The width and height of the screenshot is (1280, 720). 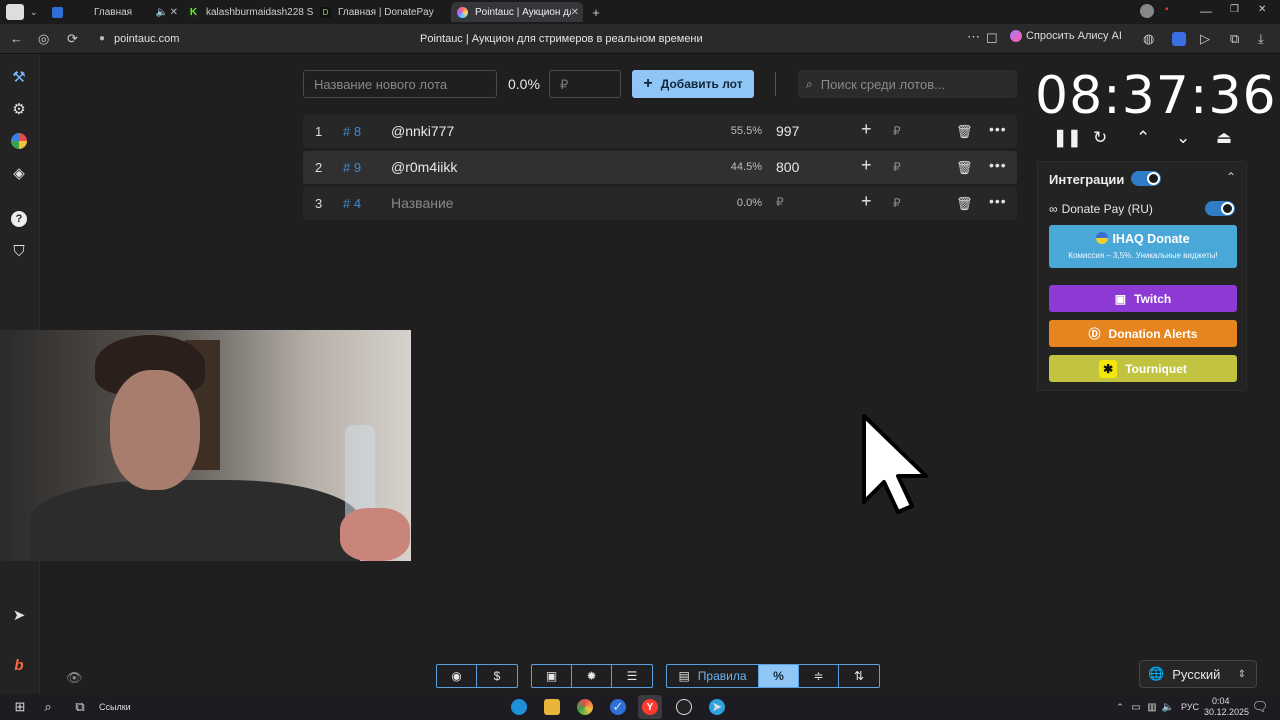 What do you see at coordinates (1190, 707) in the screenshot?
I see `input-language: РУС` at bounding box center [1190, 707].